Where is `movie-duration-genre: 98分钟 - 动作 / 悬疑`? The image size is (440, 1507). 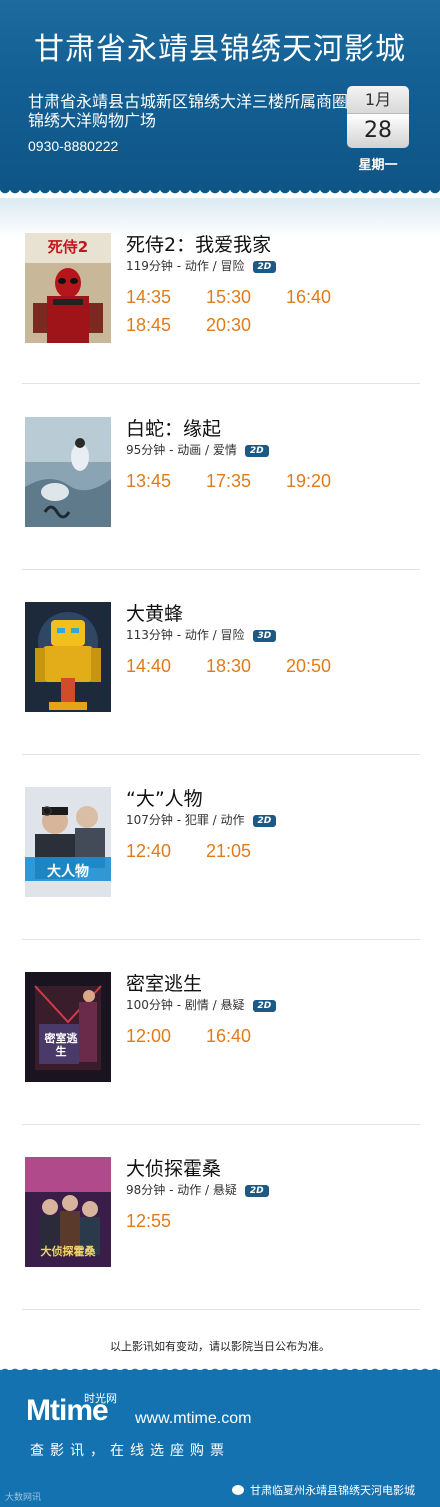
movie-duration-genre: 98分钟 - 动作 / 悬疑 is located at coordinates (181, 1190).